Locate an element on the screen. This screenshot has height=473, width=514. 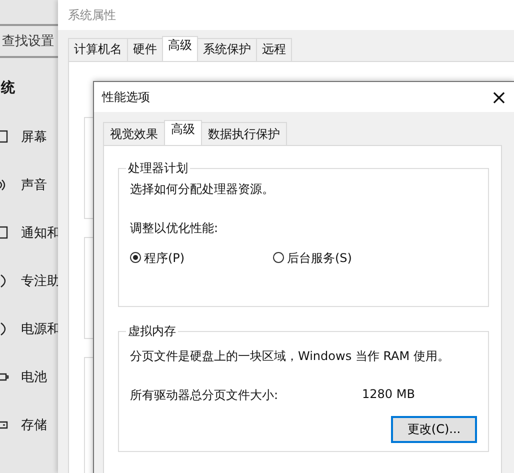
group-title: 虚拟内存 is located at coordinates (152, 331).